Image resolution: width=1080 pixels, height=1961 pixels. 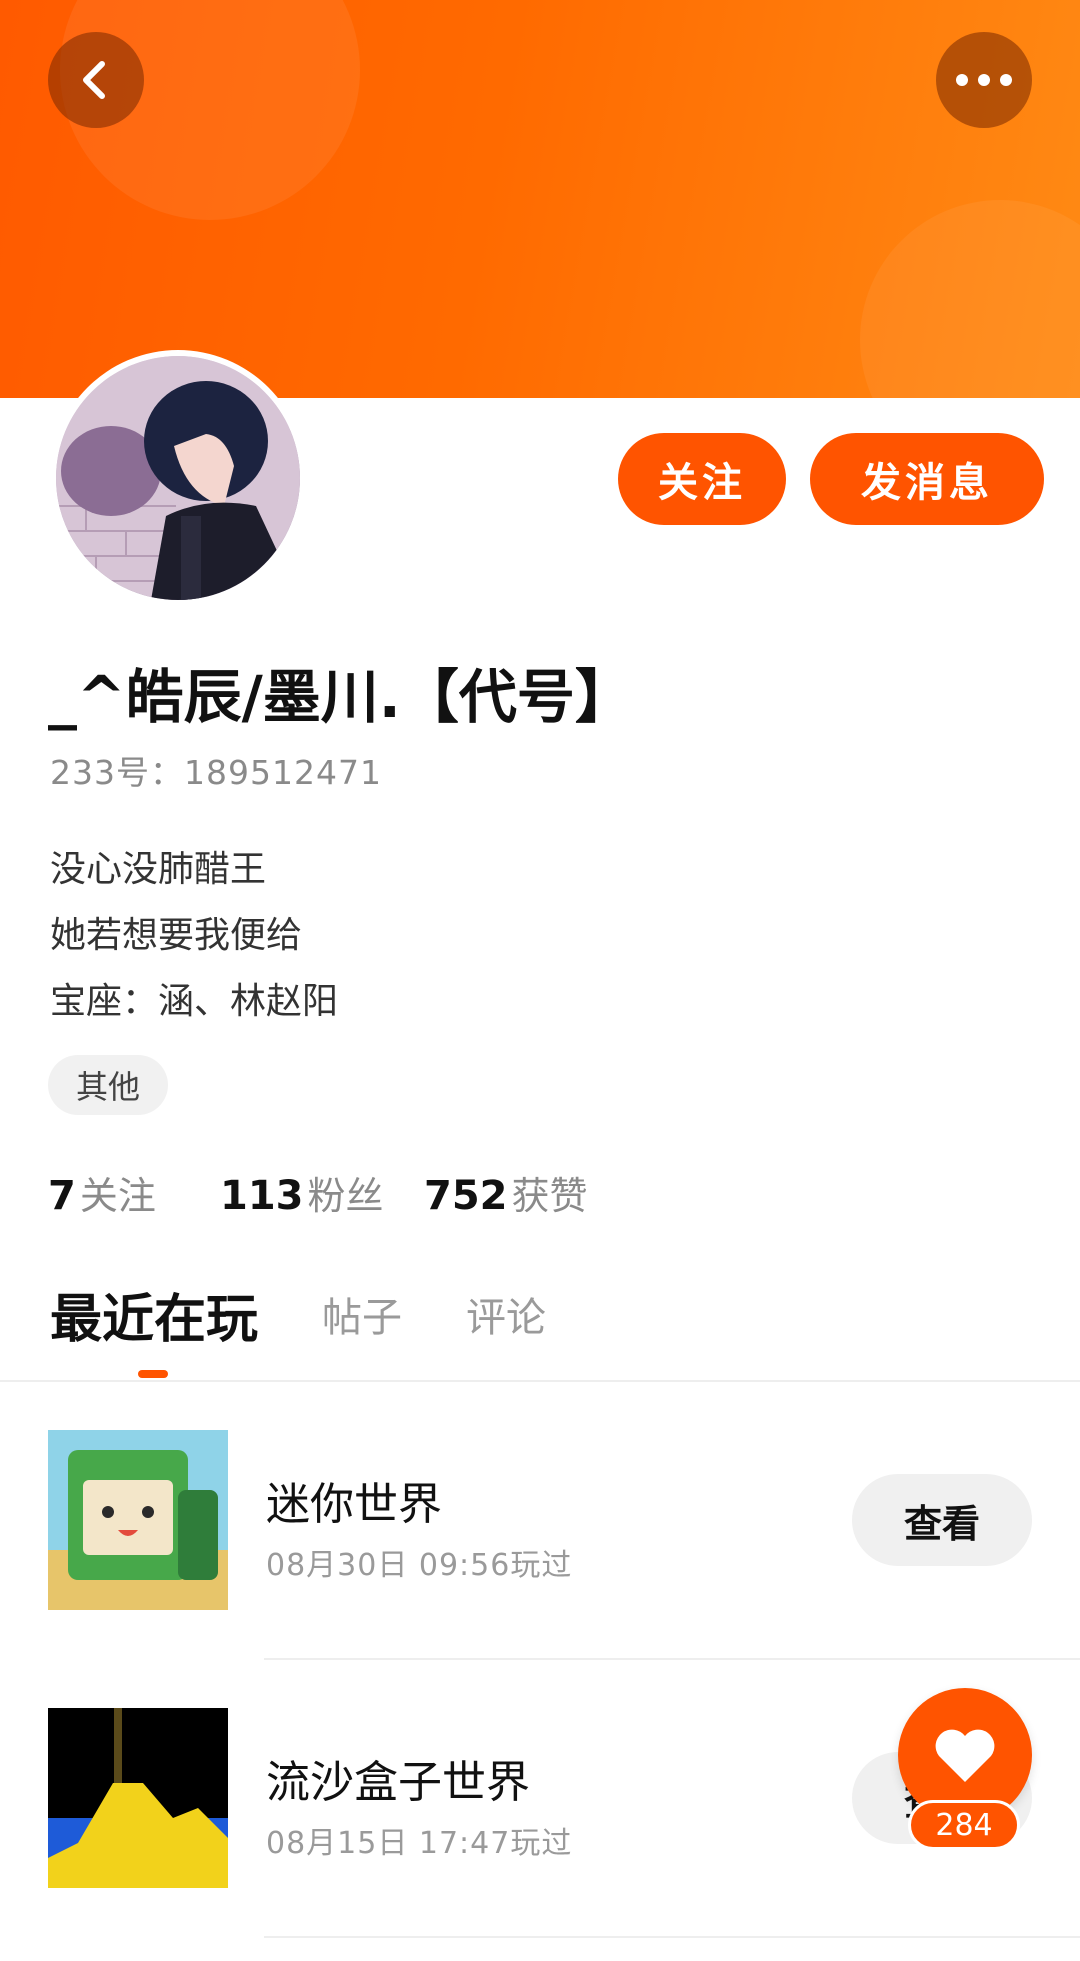 I want to click on more-dots-icon, so click(x=984, y=80).